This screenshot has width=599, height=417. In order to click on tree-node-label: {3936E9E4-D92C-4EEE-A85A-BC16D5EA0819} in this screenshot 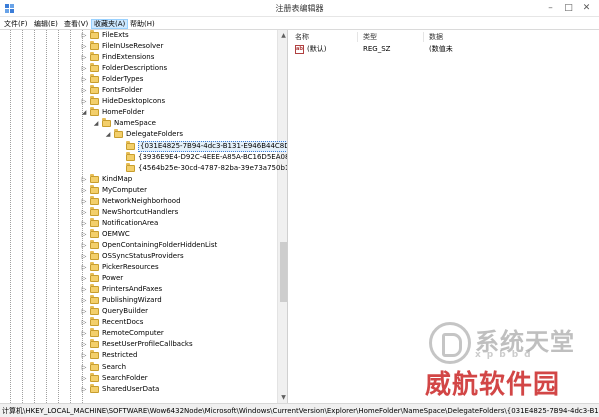, I will do `click(213, 156)`.